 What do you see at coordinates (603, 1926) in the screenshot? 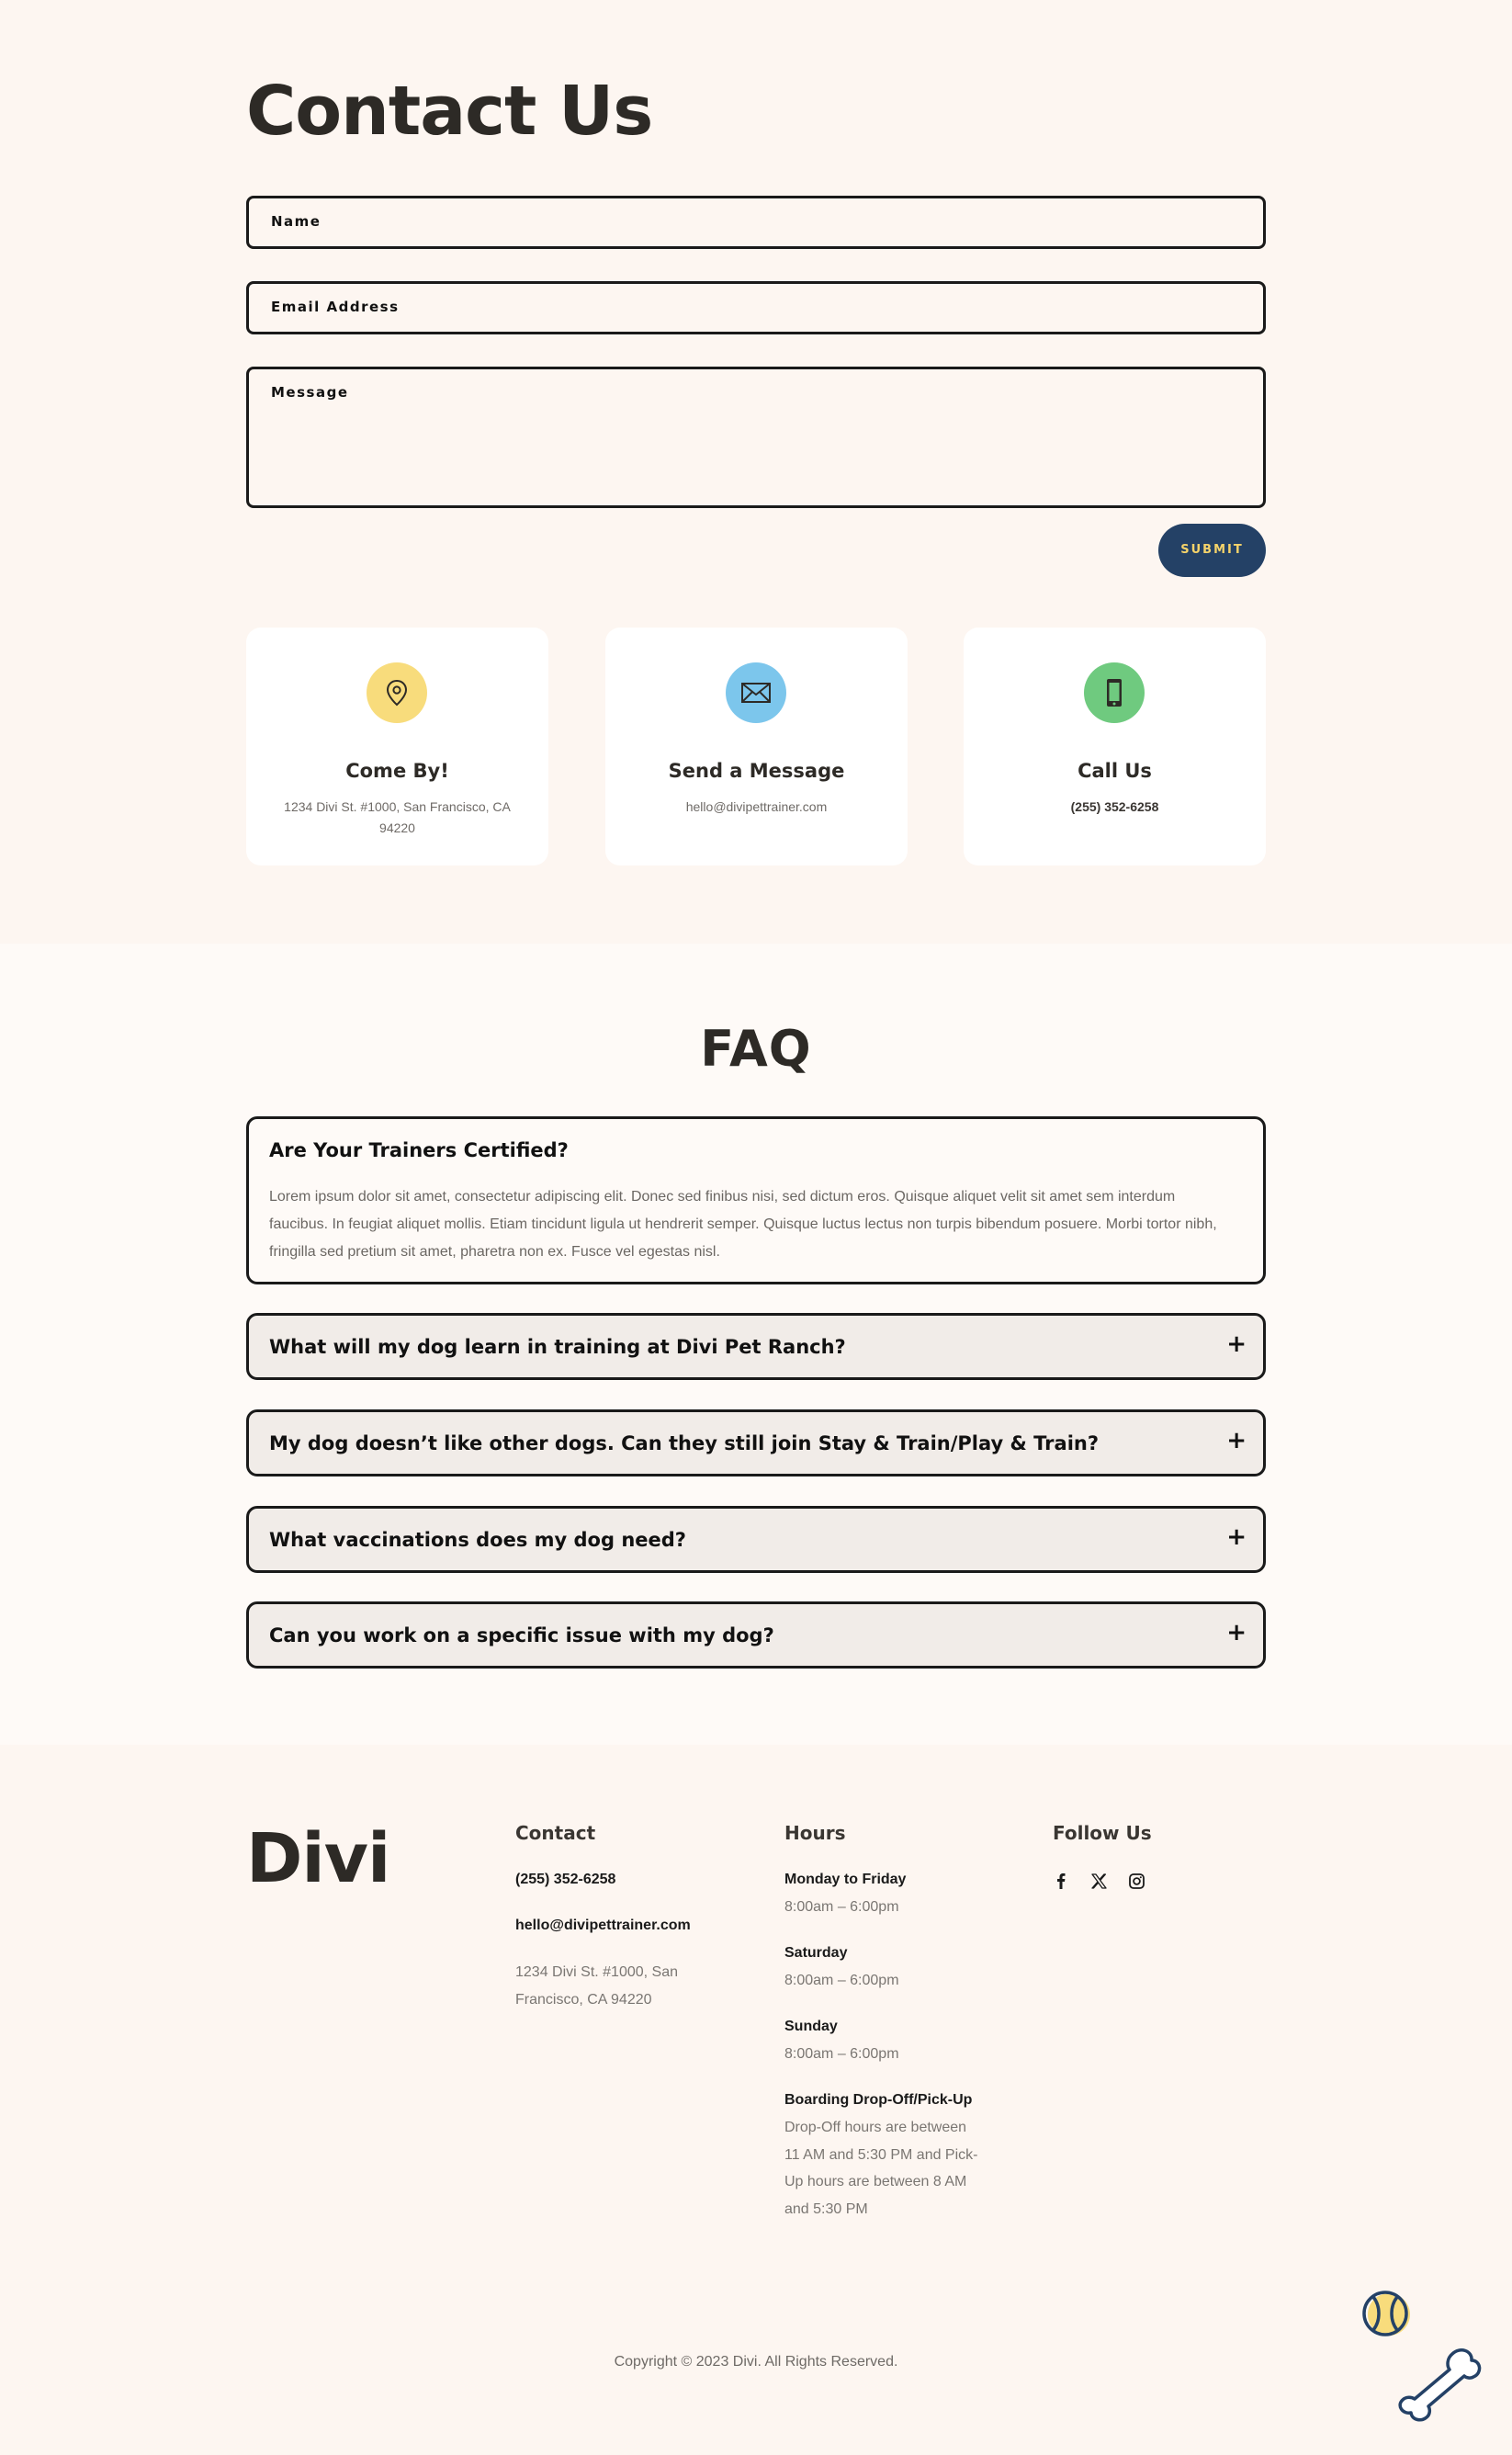
I see `footer-email: hello@divipettrainer.com` at bounding box center [603, 1926].